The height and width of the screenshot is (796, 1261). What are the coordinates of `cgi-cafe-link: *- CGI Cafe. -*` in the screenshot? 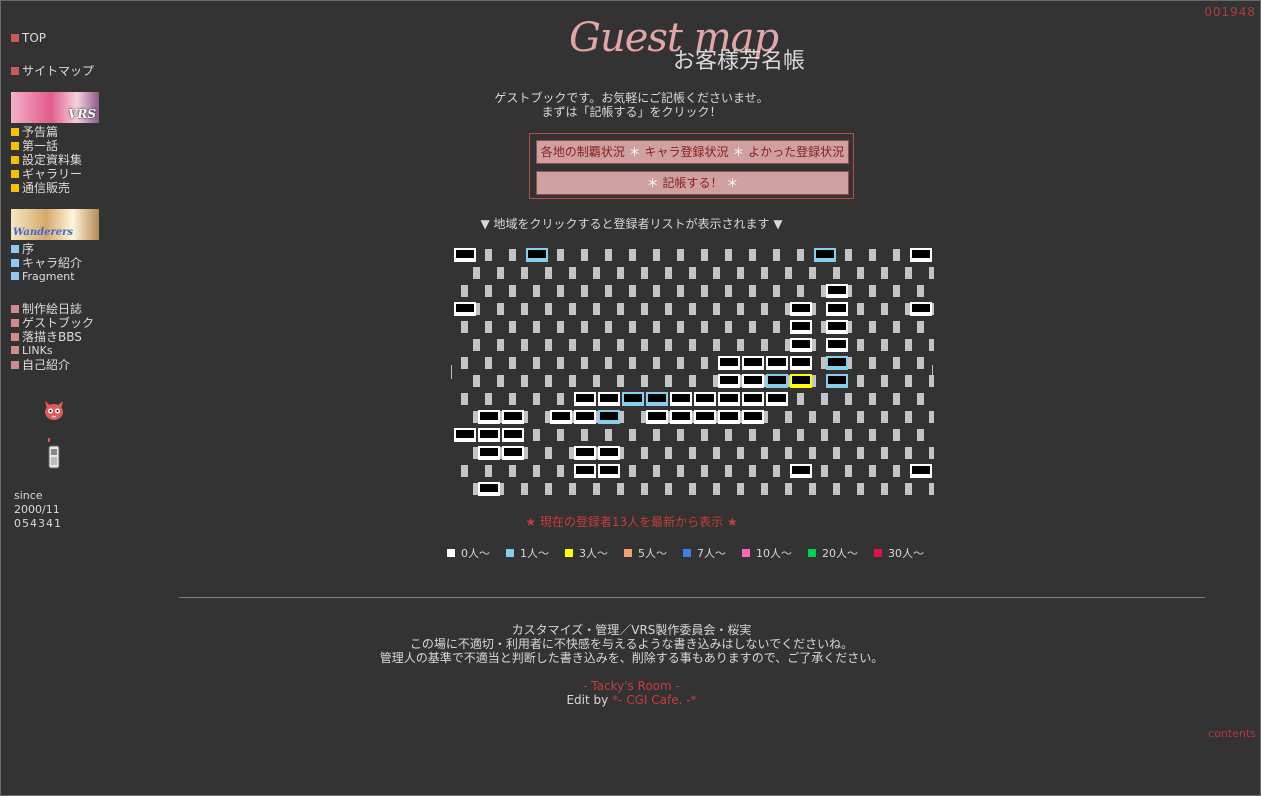 It's located at (654, 700).